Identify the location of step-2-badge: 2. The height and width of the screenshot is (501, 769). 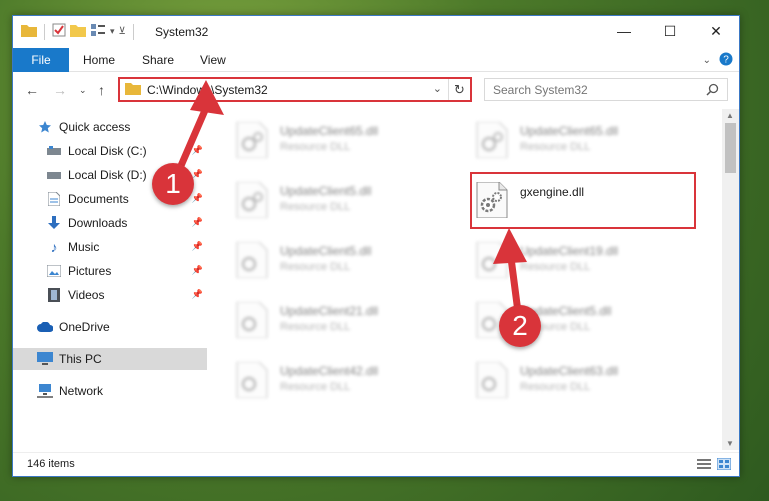
(520, 326).